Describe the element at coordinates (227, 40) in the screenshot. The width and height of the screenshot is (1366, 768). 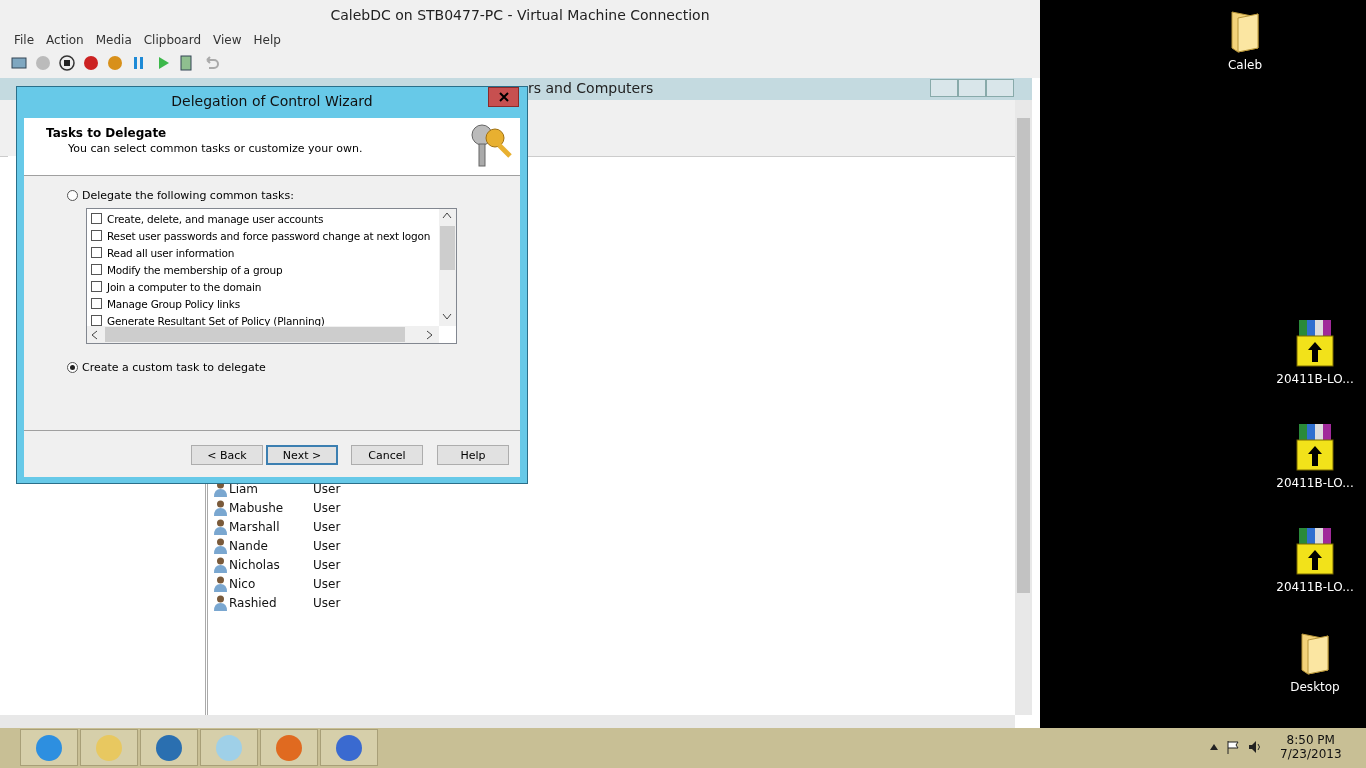
I see `menu-item: View` at that location.